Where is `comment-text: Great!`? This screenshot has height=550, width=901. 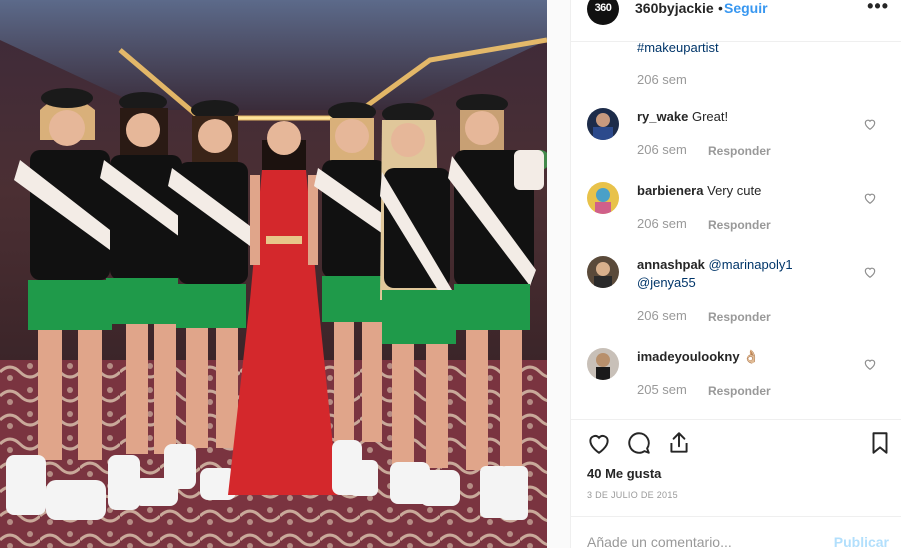 comment-text: Great! is located at coordinates (710, 116).